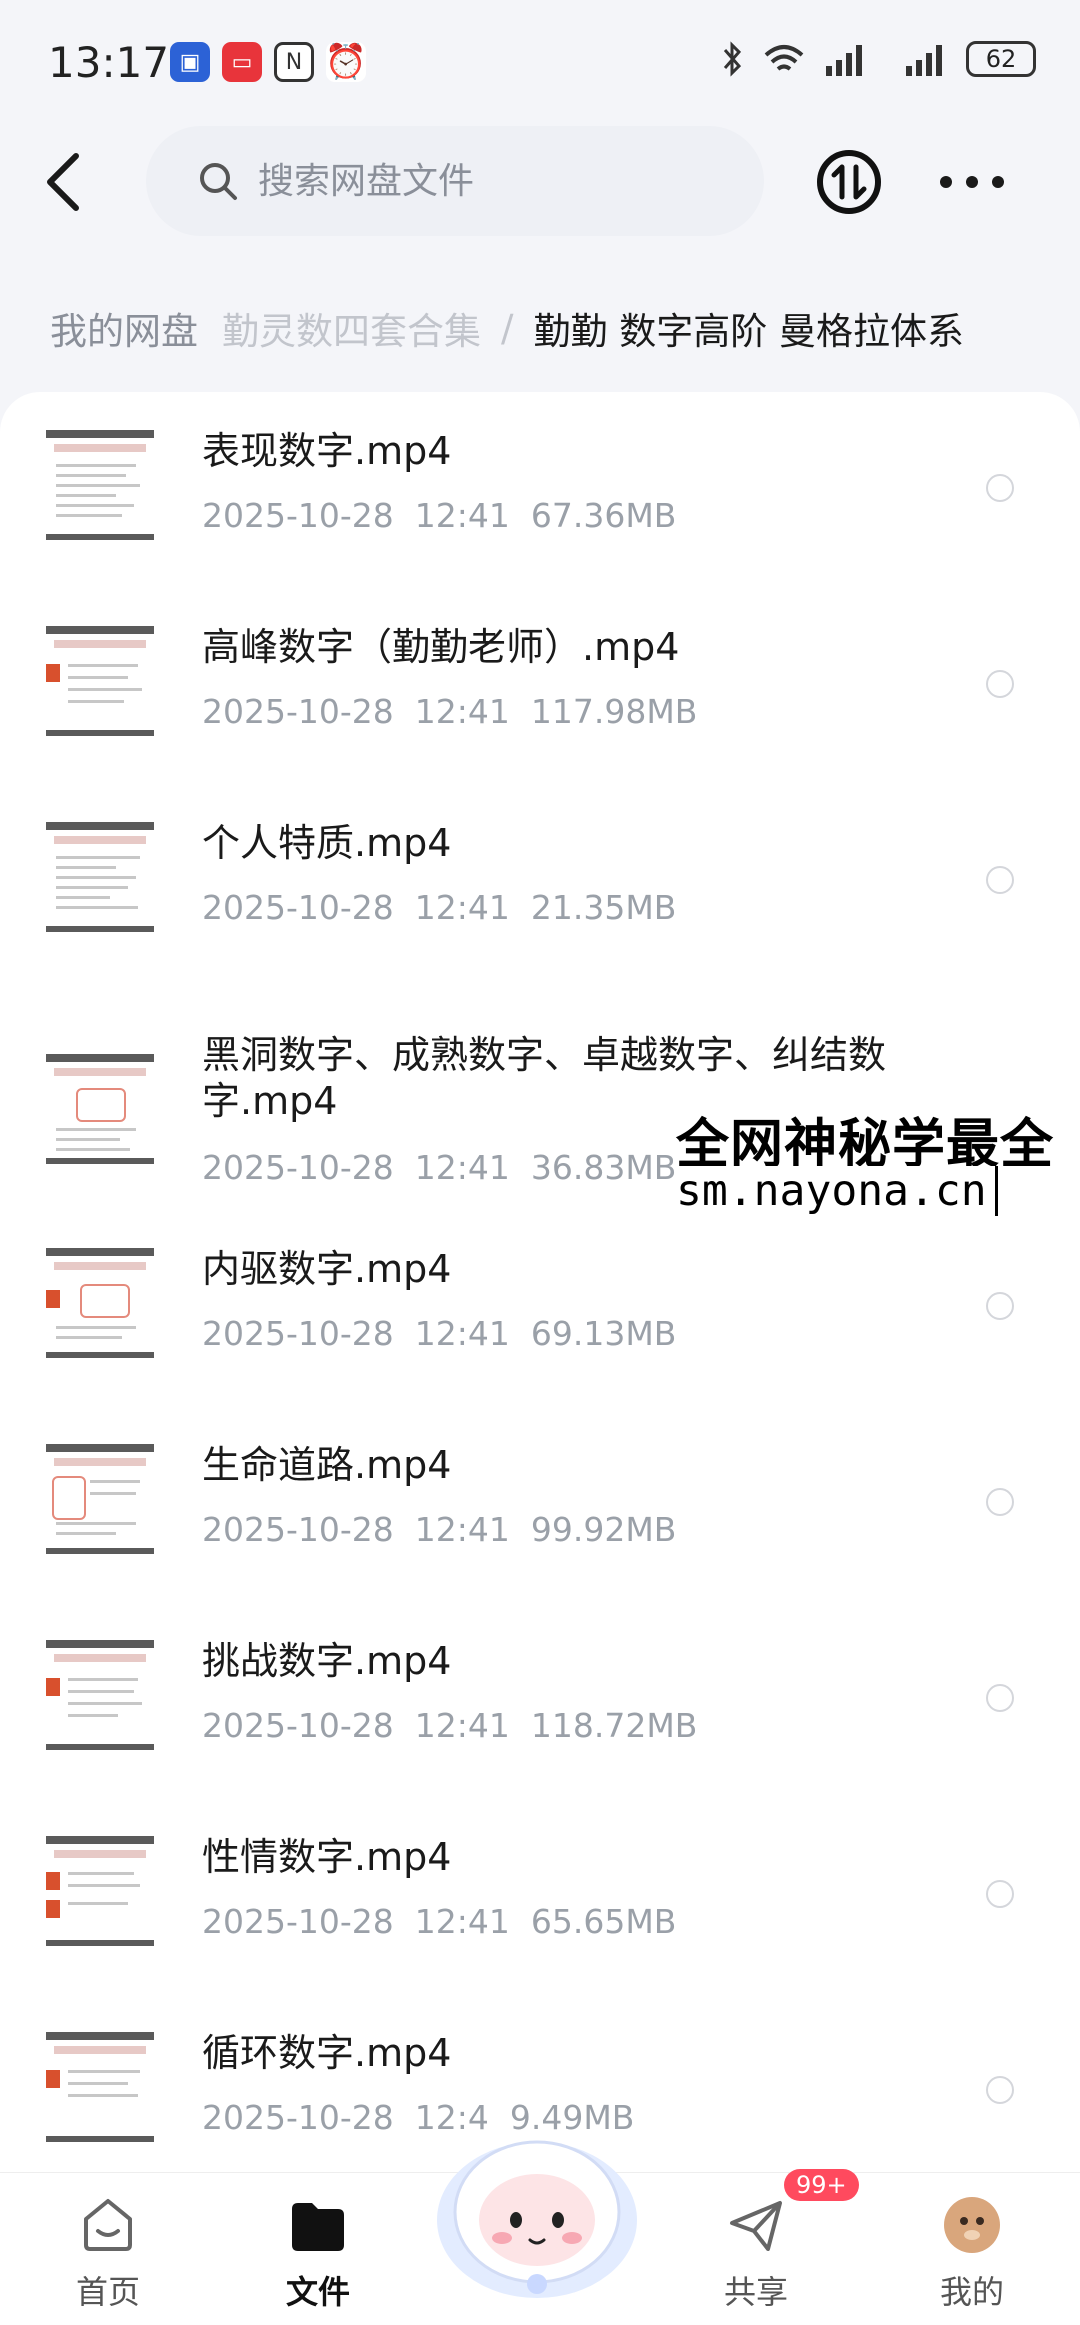  Describe the element at coordinates (439, 1921) in the screenshot. I see `file-meta: 2025-10-28 12:41 65.65MB` at that location.